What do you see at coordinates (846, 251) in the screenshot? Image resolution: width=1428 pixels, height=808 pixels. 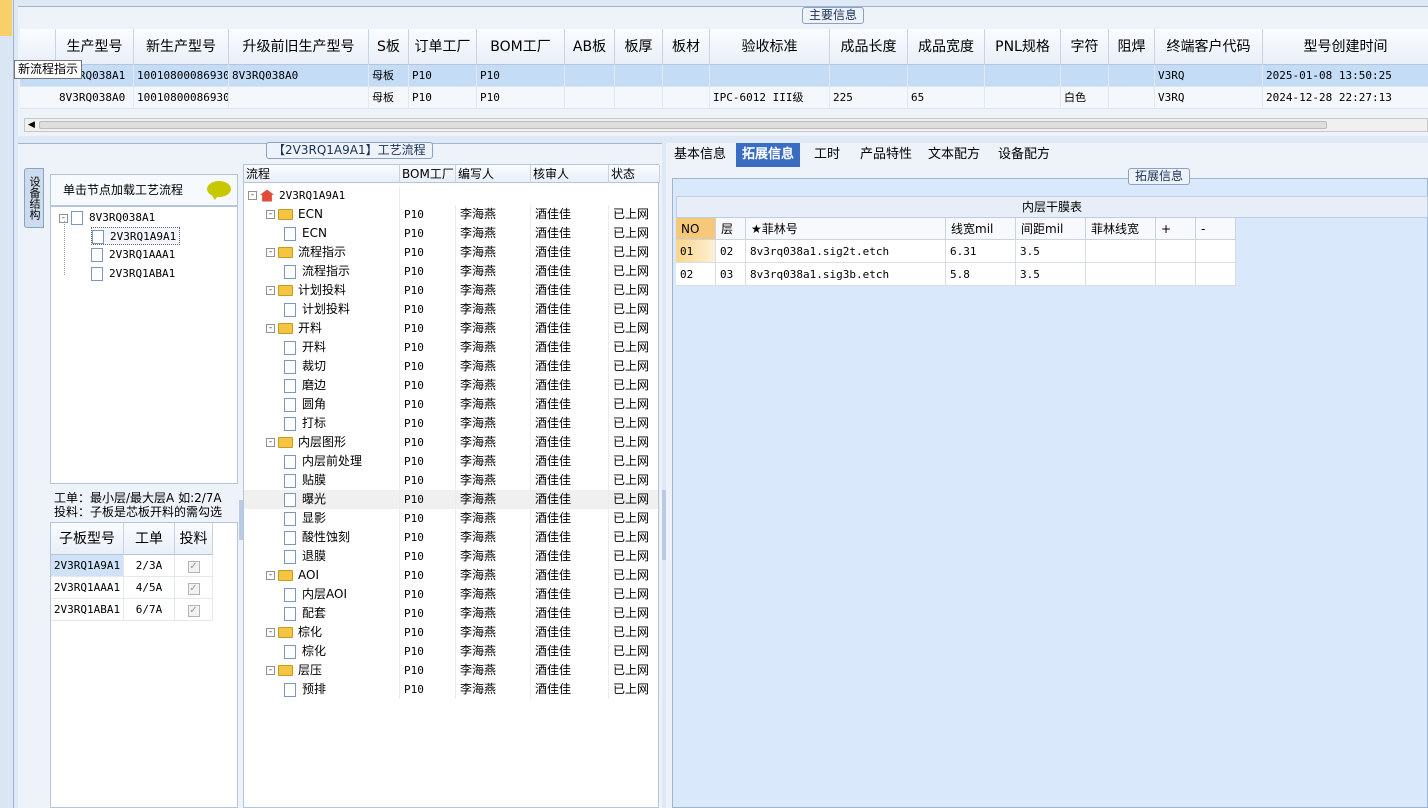 I see `table-cell: 8v3rq038a1.sig2t.etch` at bounding box center [846, 251].